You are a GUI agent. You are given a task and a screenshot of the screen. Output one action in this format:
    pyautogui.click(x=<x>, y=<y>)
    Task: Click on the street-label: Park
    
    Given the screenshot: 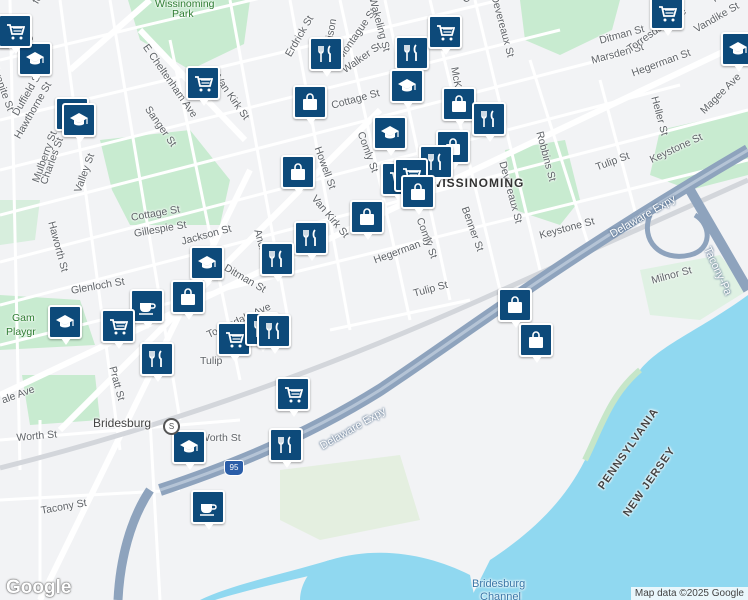 What is the action you would take?
    pyautogui.click(x=183, y=14)
    